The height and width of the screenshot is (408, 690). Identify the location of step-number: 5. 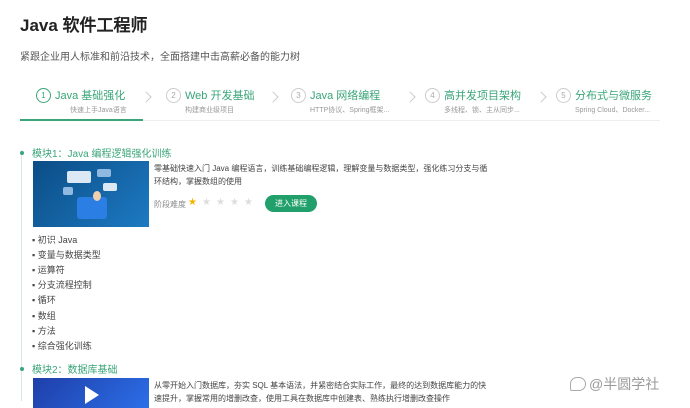
(563, 95).